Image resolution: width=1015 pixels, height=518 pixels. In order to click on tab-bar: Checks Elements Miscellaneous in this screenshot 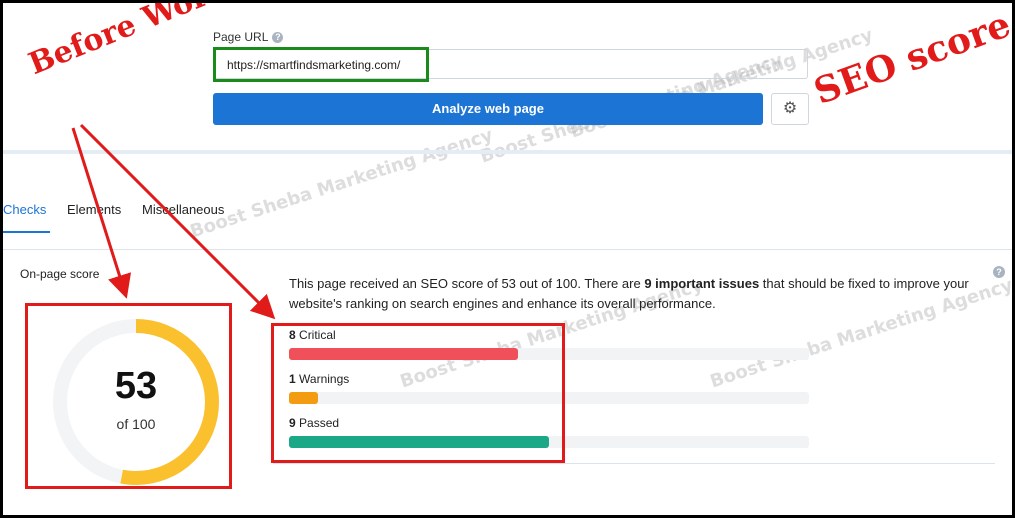, I will do `click(507, 213)`.